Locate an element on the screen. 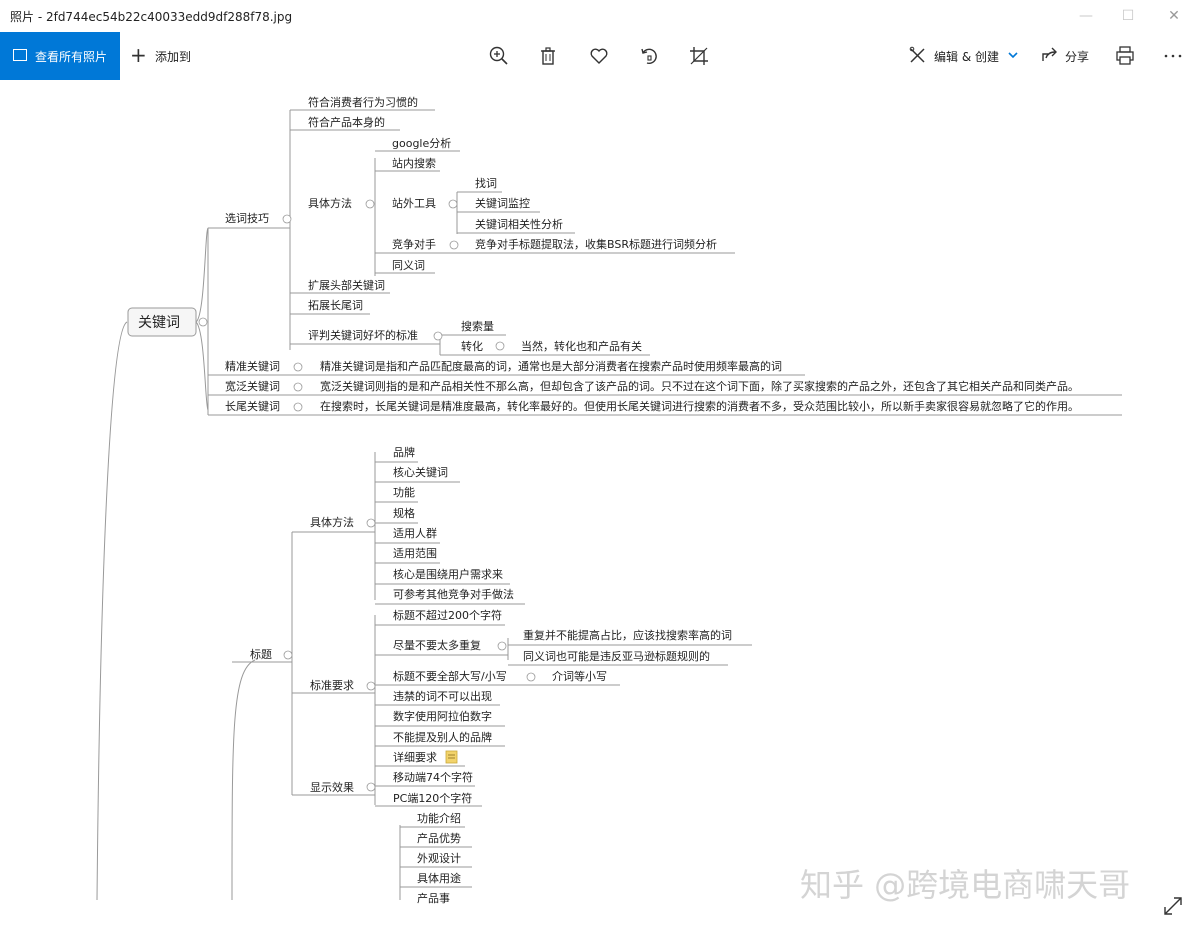  favorite-icon is located at coordinates (599, 56).